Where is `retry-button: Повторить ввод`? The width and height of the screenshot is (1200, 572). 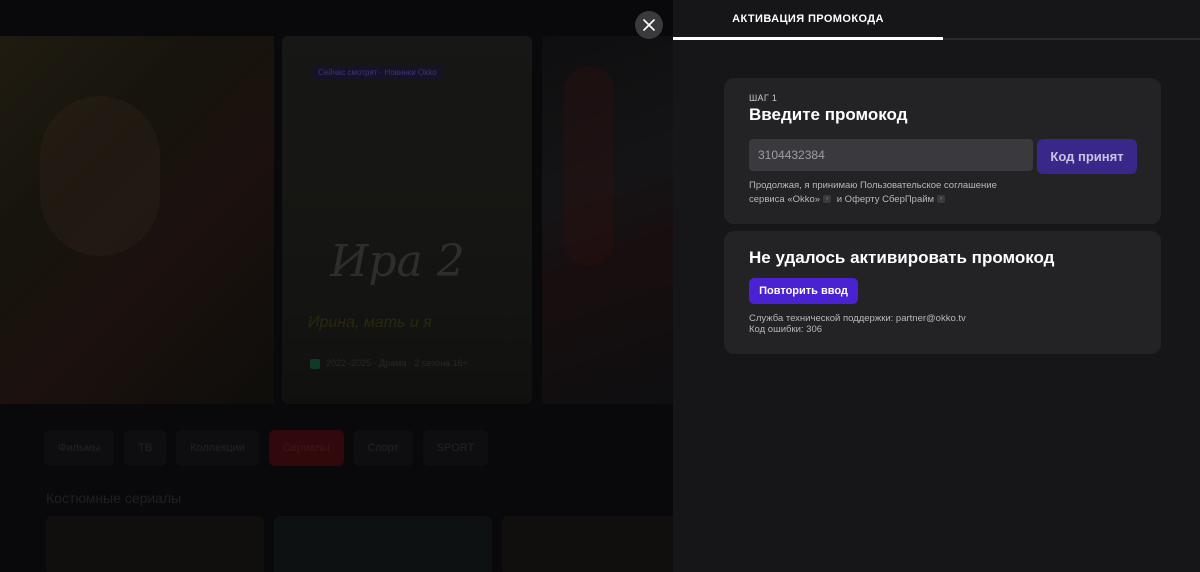
retry-button: Повторить ввод is located at coordinates (803, 291).